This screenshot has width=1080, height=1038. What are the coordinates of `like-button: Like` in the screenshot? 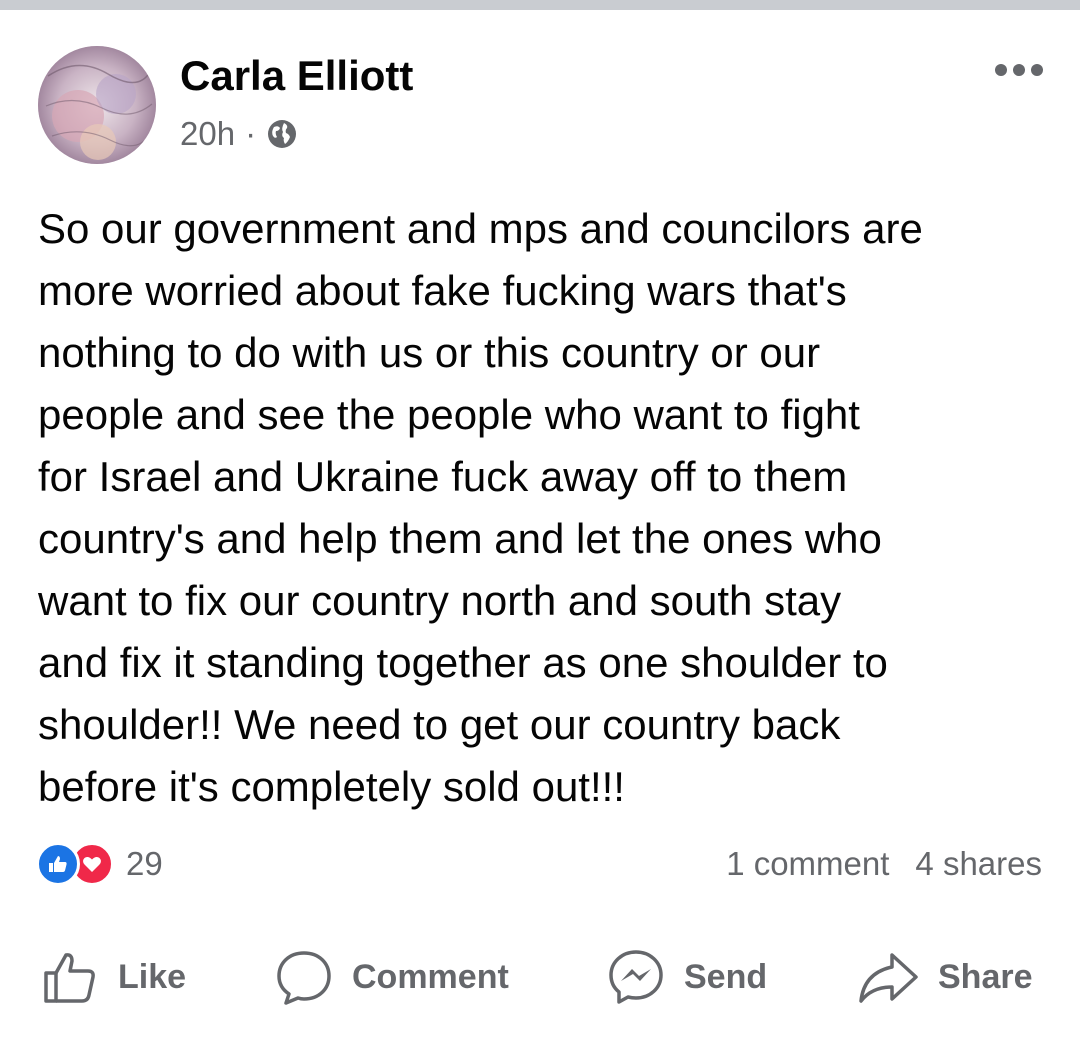 It's located at (113, 977).